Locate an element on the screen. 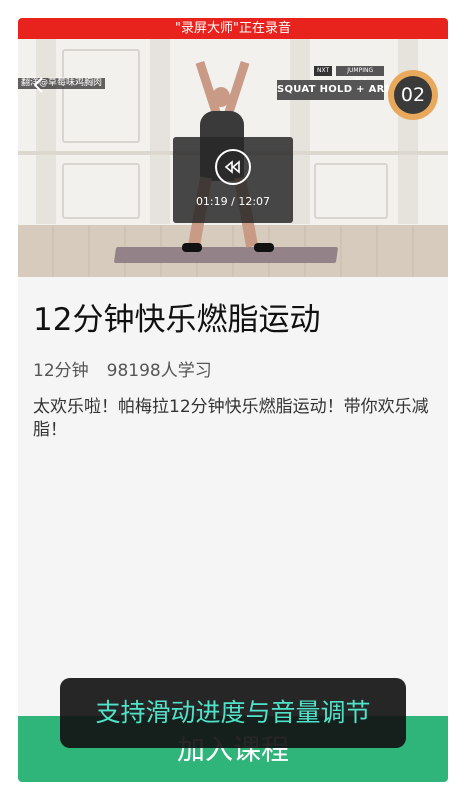 This screenshot has height=800, width=466. seek-overlay: 01:19 / 12:07 is located at coordinates (233, 180).